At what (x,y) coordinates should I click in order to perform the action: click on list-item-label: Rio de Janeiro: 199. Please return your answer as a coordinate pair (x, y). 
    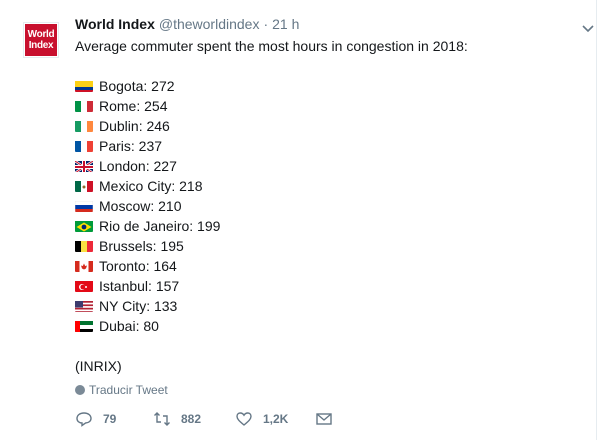
    Looking at the image, I should click on (160, 226).